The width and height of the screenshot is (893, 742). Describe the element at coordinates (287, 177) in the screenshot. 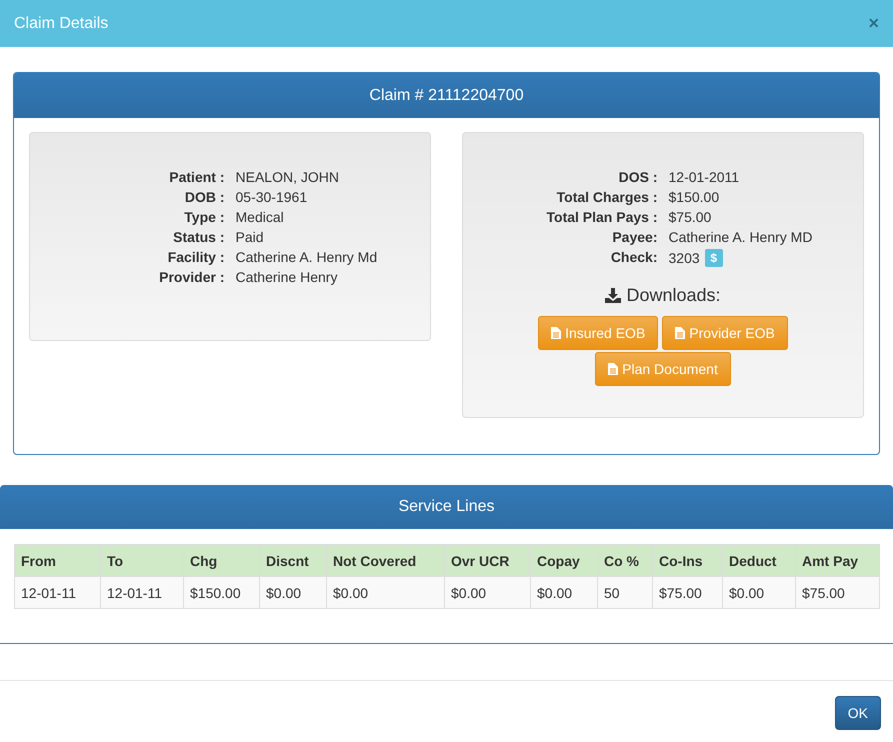

I see `field-value: NEALON, JOHN` at that location.